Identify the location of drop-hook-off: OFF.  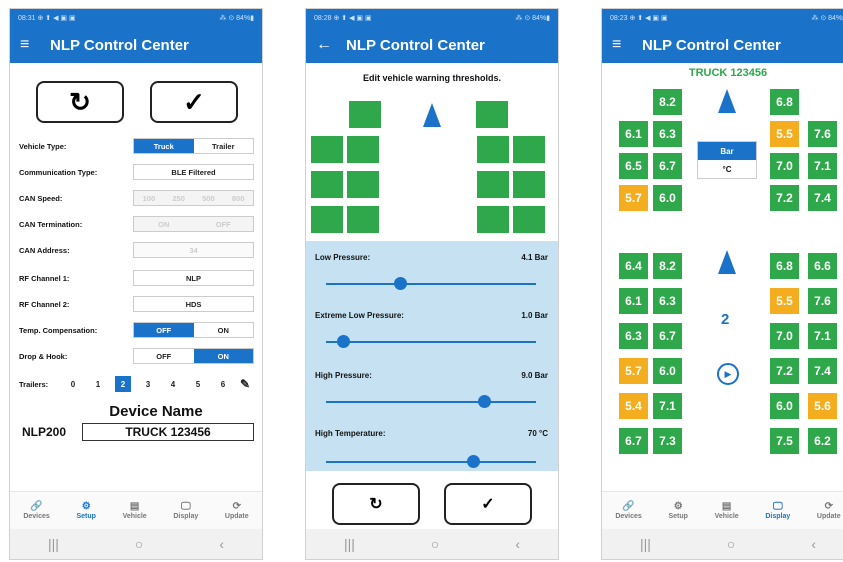
(164, 356).